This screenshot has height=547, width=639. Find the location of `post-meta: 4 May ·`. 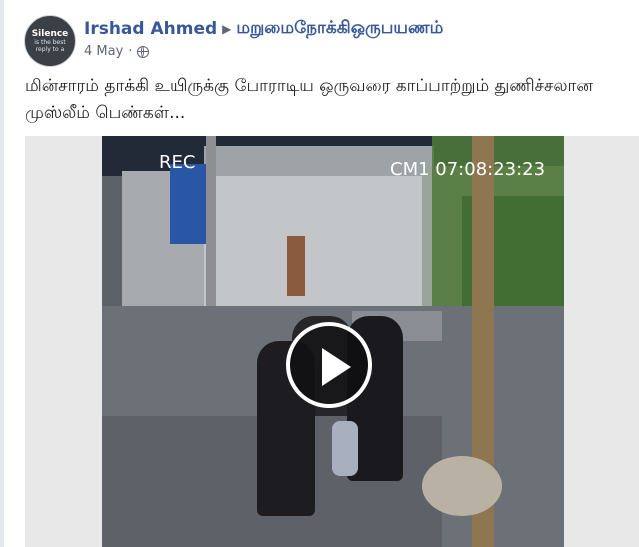

post-meta: 4 May · is located at coordinates (117, 51).